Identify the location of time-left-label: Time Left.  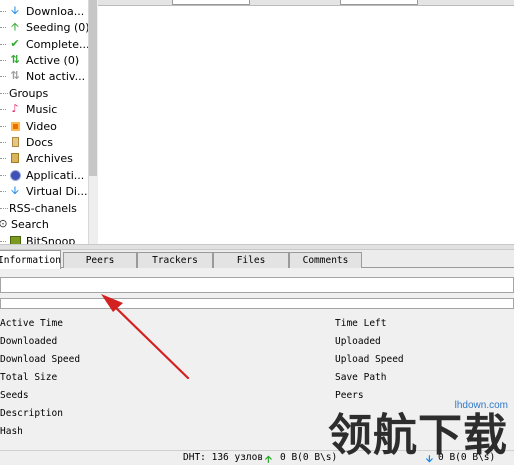
(361, 323).